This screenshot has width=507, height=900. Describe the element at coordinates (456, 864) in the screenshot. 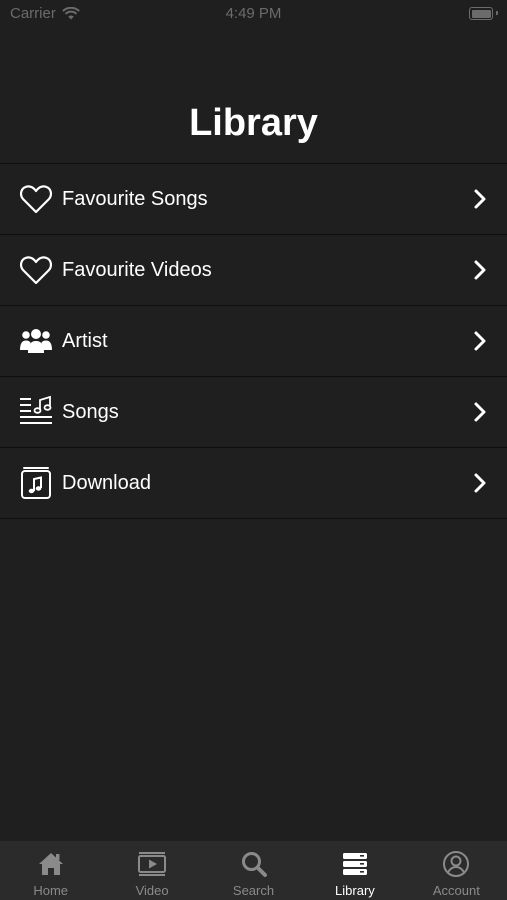

I see `account-icon` at that location.